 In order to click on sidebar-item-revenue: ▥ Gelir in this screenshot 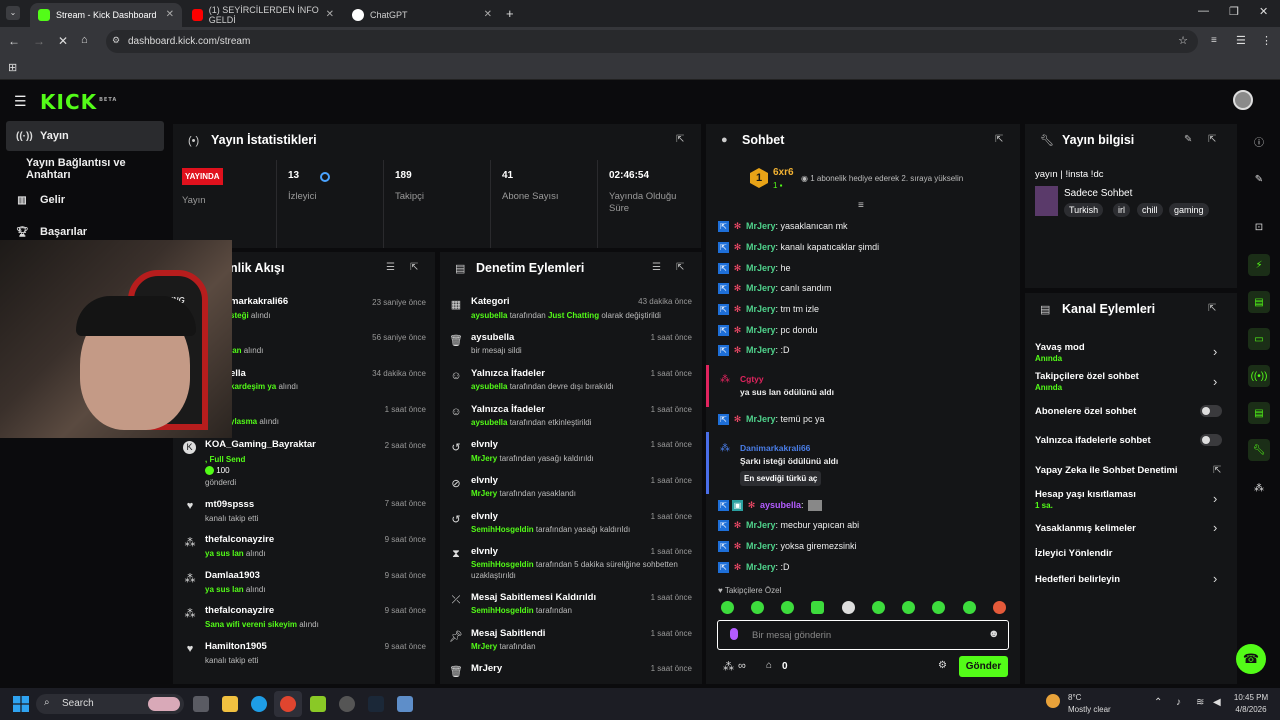, I will do `click(85, 200)`.